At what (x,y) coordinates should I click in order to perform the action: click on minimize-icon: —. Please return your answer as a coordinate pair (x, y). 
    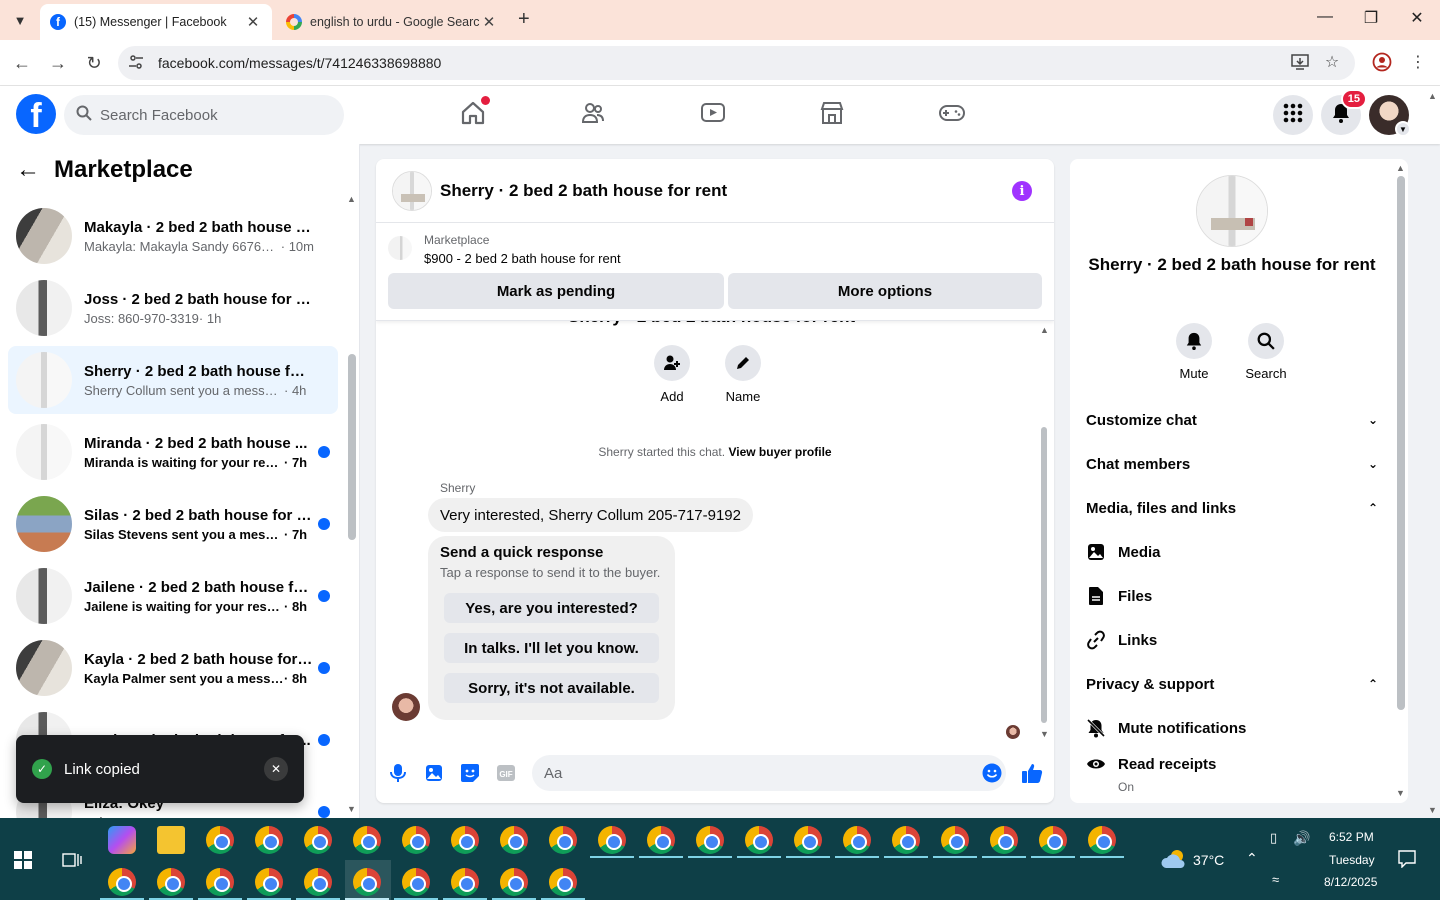
    Looking at the image, I should click on (1325, 17).